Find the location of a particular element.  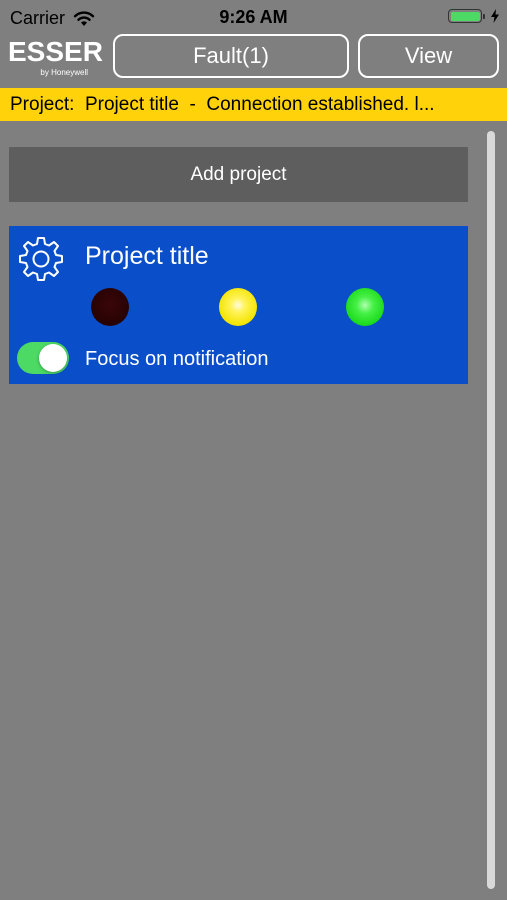

battery-indicator is located at coordinates (473, 16).